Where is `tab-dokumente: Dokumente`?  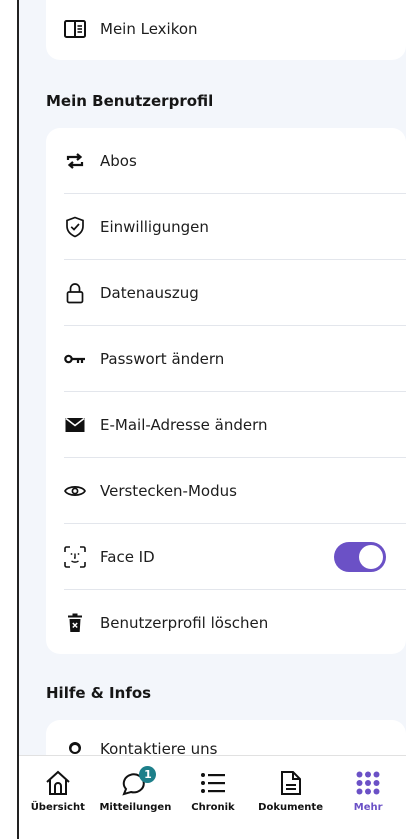
tab-dokumente: Dokumente is located at coordinates (291, 797).